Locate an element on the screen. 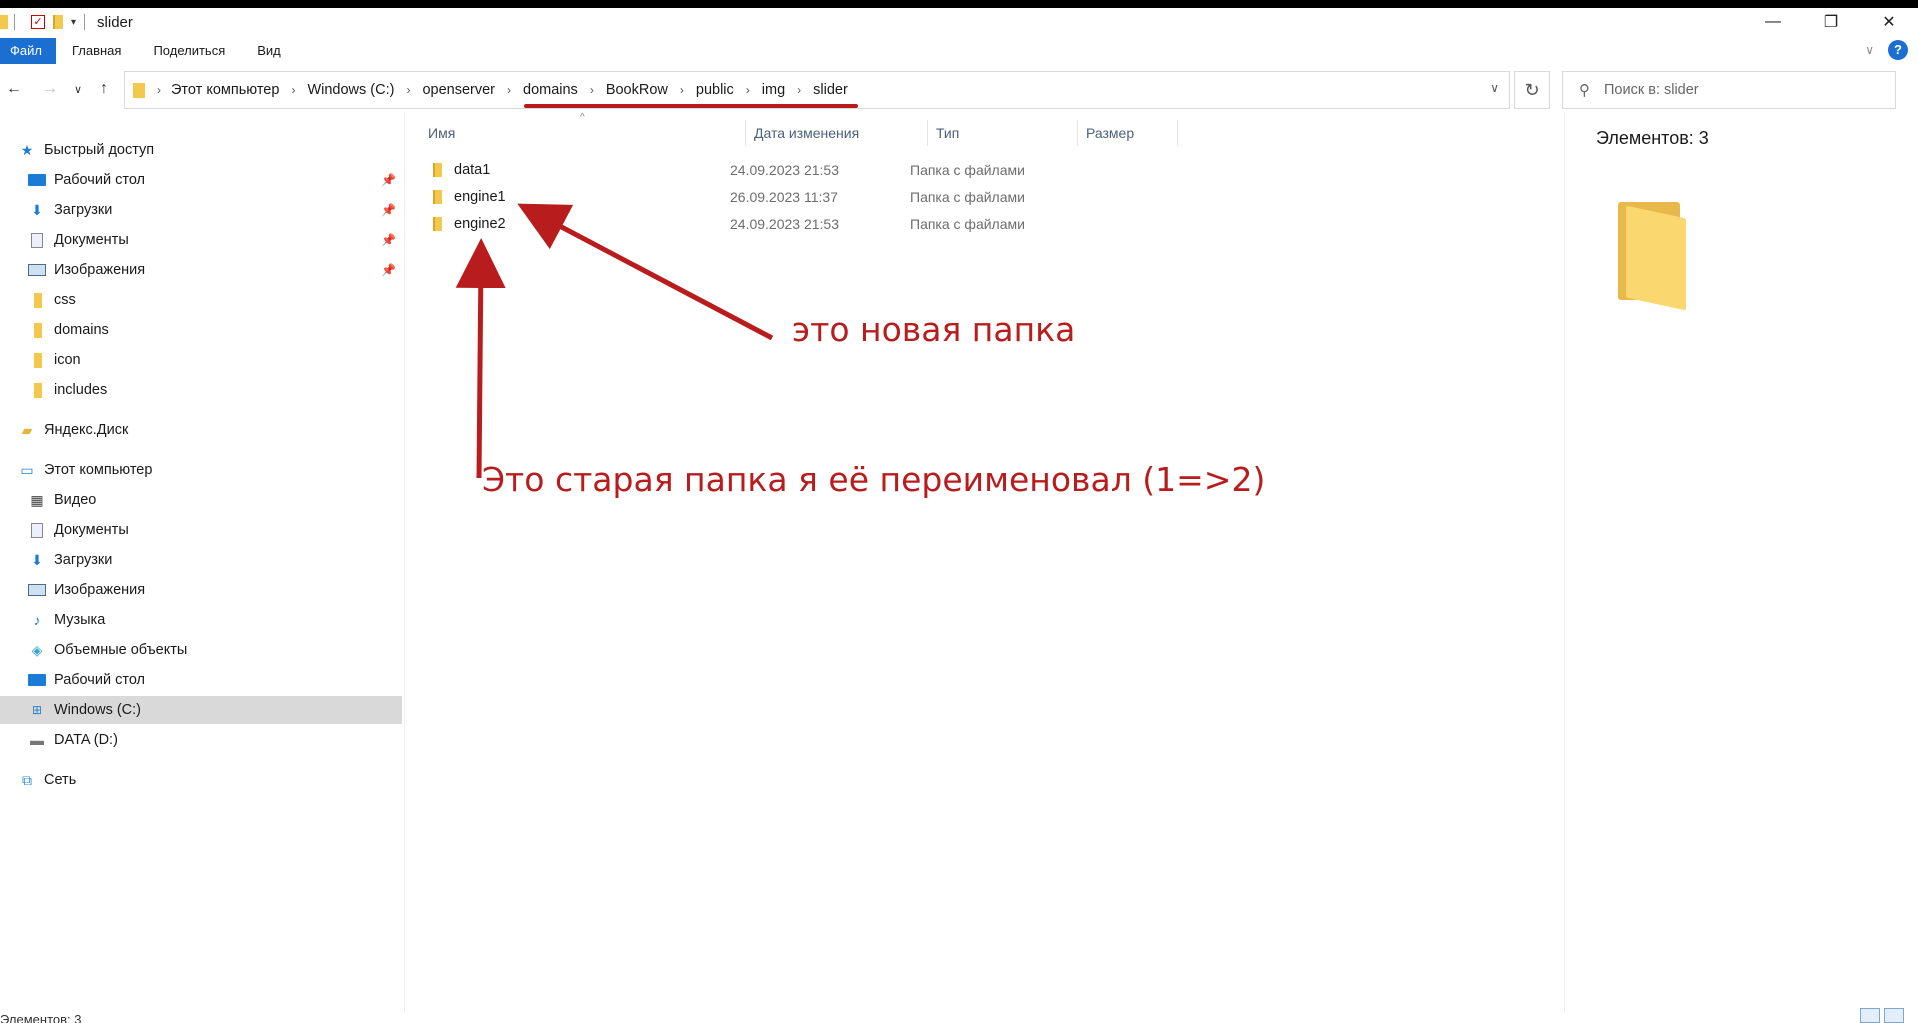  file-row: engine1 26.09.2023 11:37 Папка с файлами is located at coordinates (726, 197).